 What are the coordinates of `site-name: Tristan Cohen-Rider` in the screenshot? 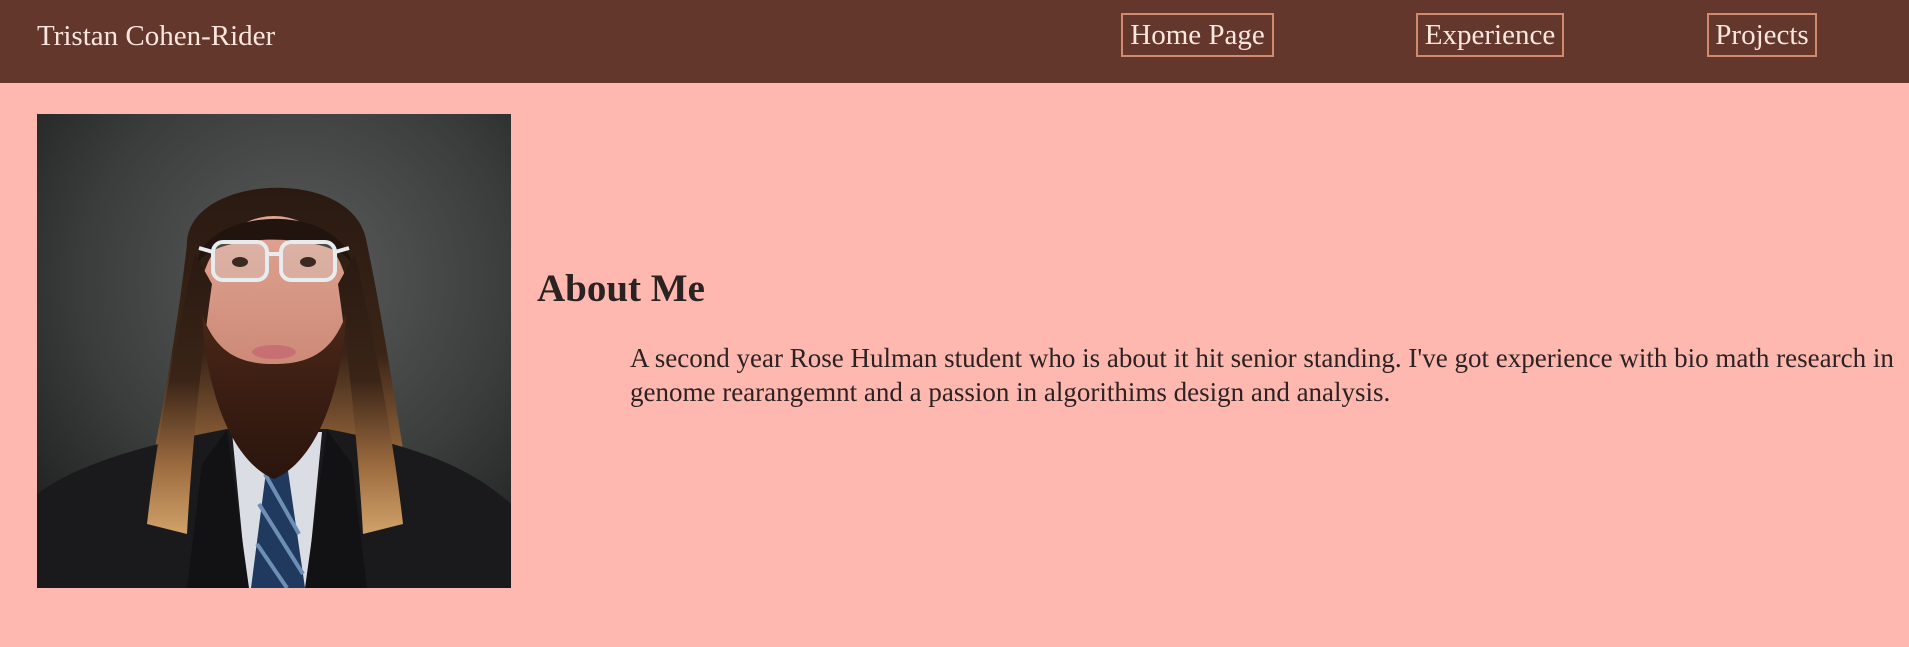 It's located at (156, 36).